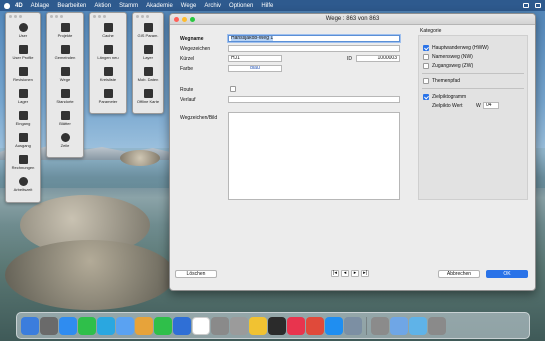 This screenshot has height=341, width=545. I want to click on wegzeichen-bild-label: Wegzeichen/Bild, so click(199, 118).